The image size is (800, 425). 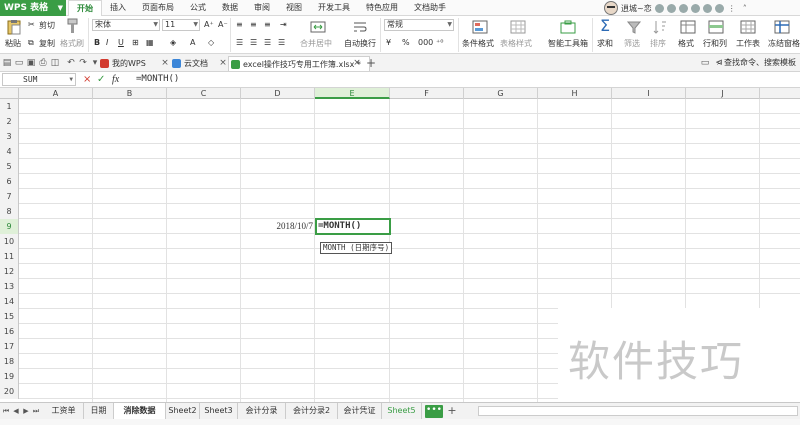 What do you see at coordinates (87, 79) in the screenshot?
I see `cancel-icon: ×` at bounding box center [87, 79].